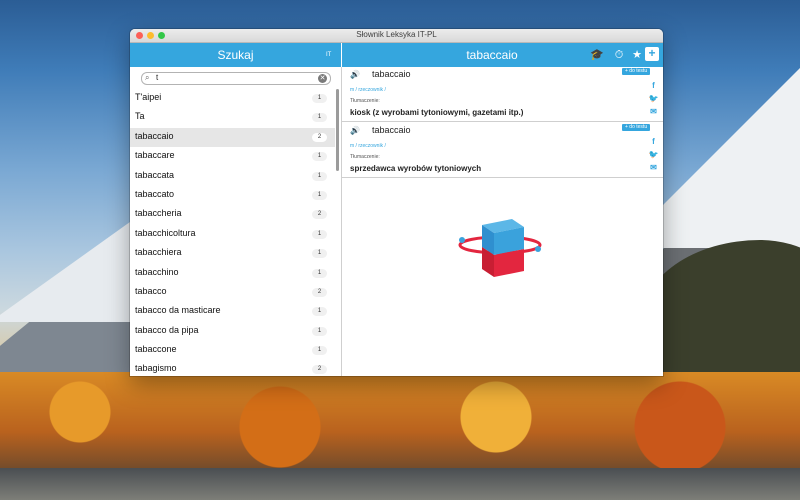 This screenshot has height=500, width=800. What do you see at coordinates (232, 331) in the screenshot?
I see `list-item: tabacco da pipa 1` at bounding box center [232, 331].